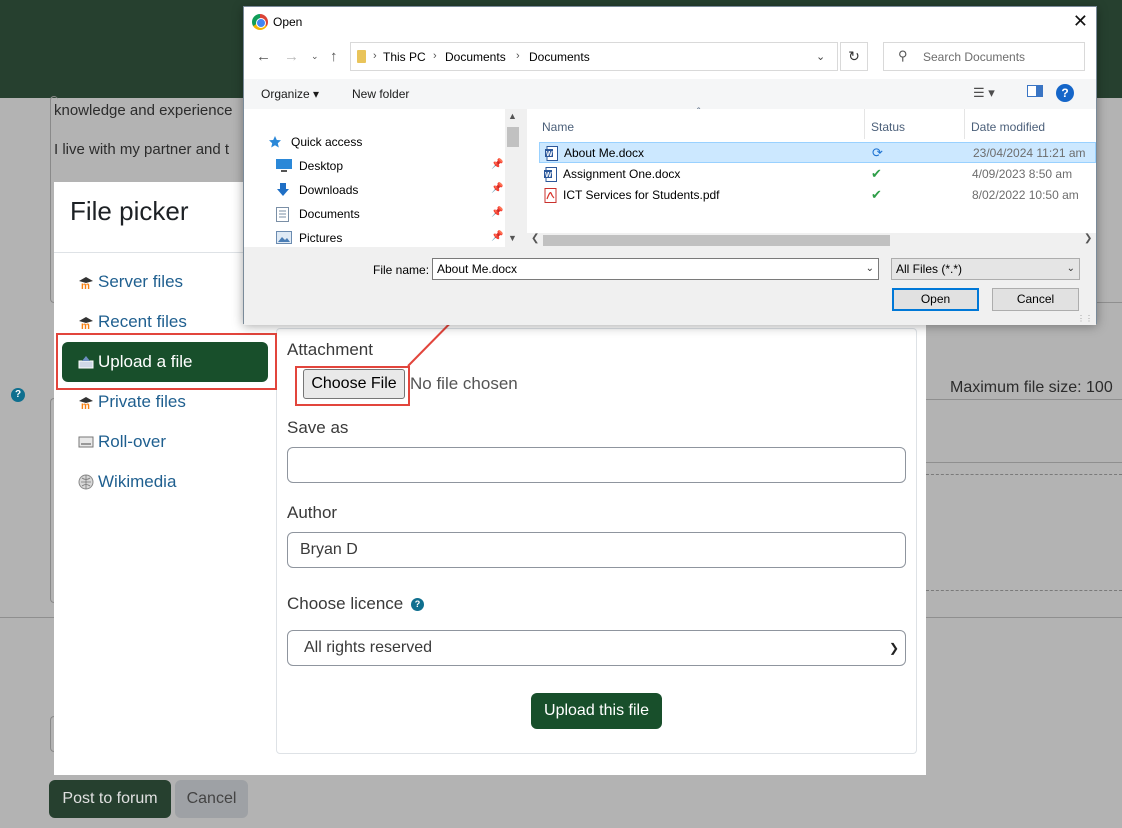 The image size is (1122, 828). Describe the element at coordinates (512, 238) in the screenshot. I see `scroll-down-icon: ▼` at that location.